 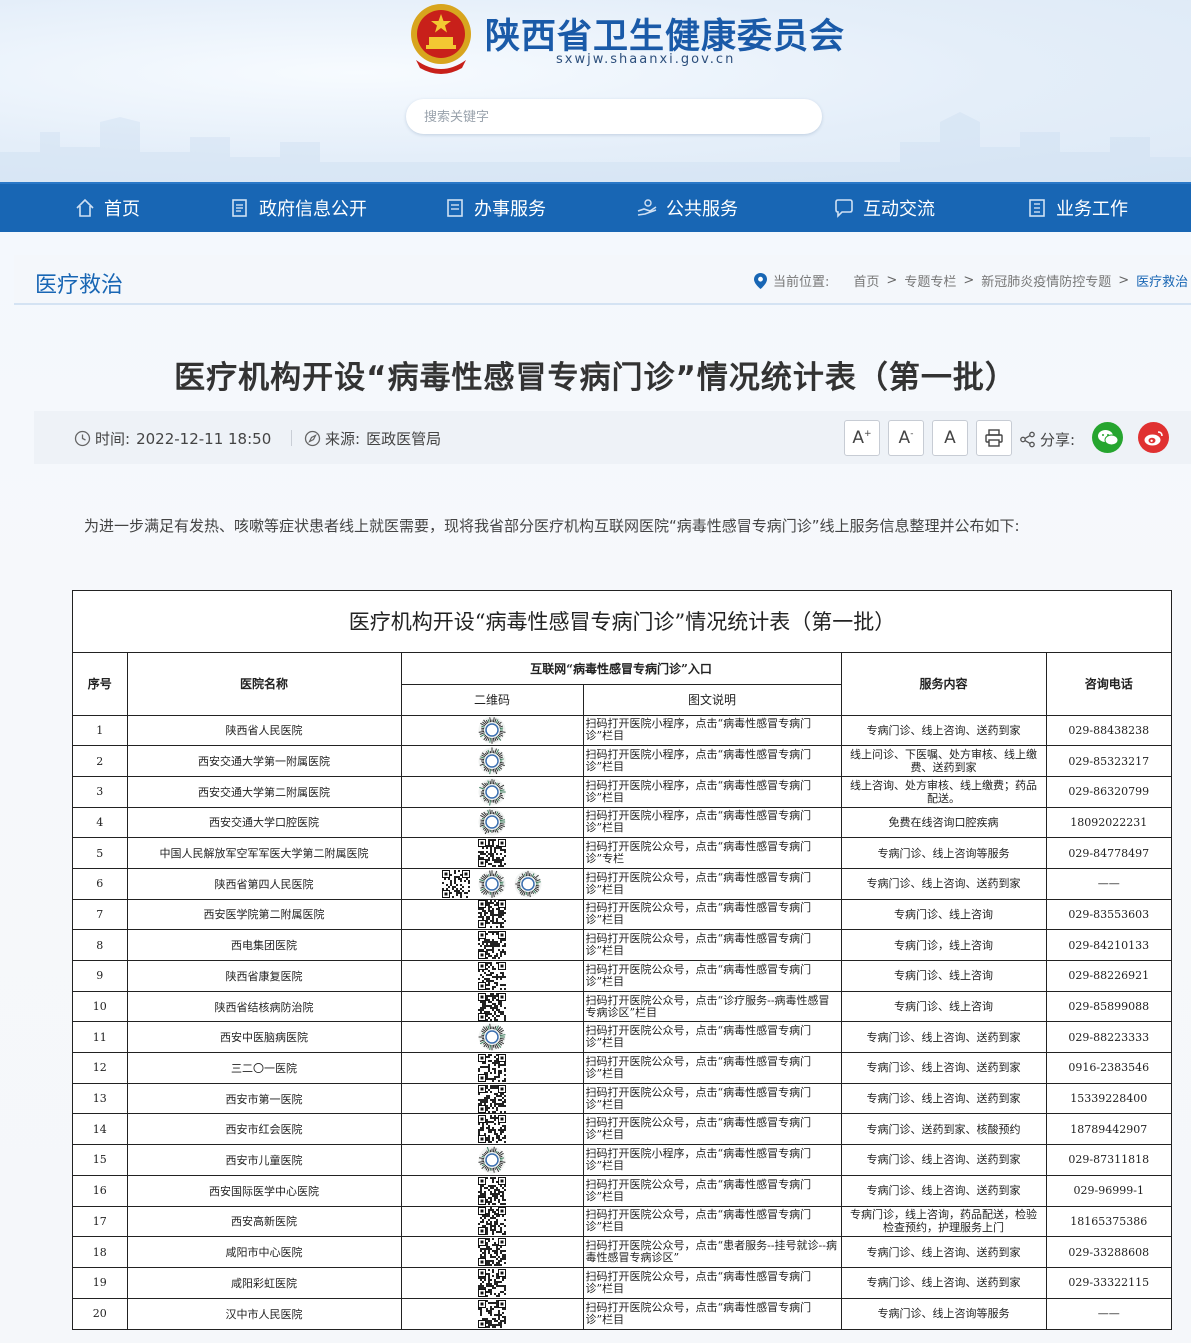 I want to click on nav-item-label: 首页, so click(x=122, y=209).